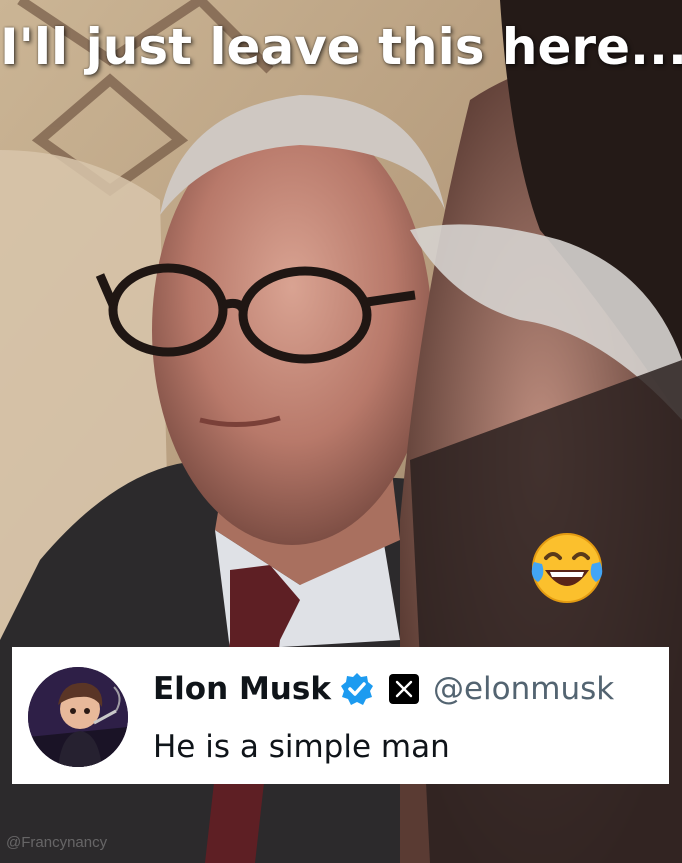 This screenshot has height=863, width=682. Describe the element at coordinates (567, 568) in the screenshot. I see `face-with-tears-of-joy-emoji` at that location.